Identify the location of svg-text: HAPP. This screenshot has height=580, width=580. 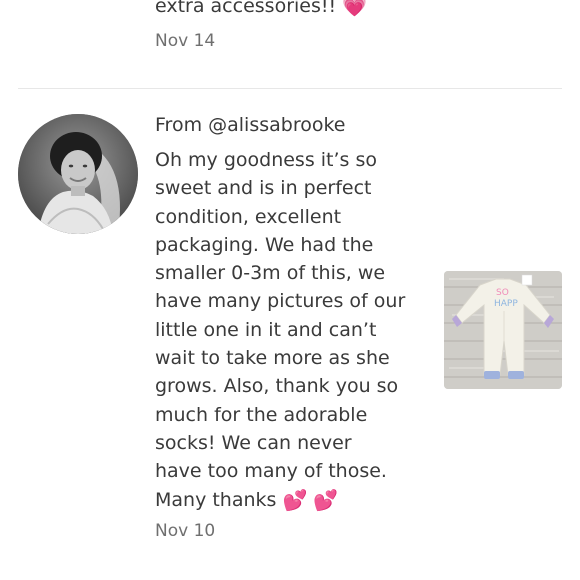
(506, 304).